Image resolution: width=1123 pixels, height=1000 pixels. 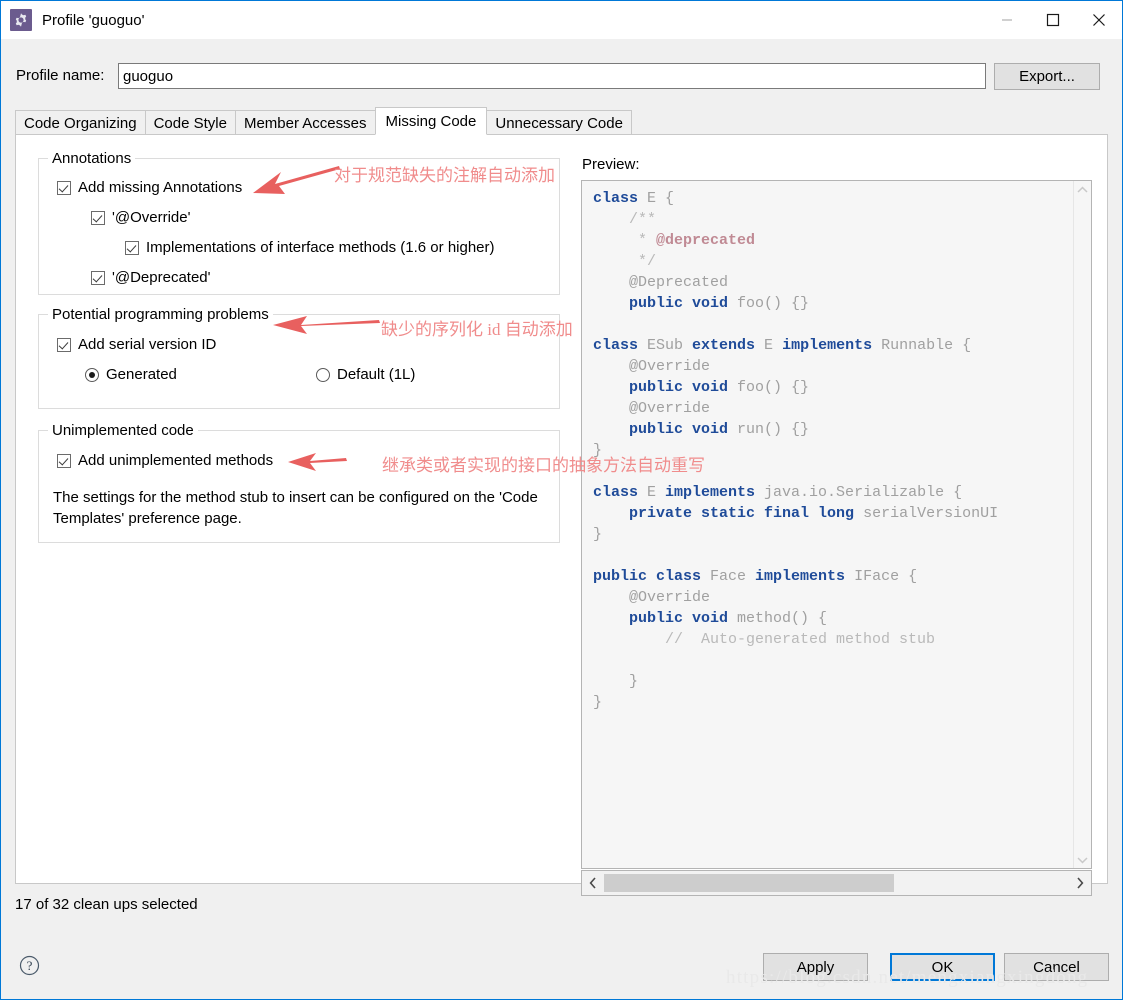 I want to click on preview-label: Preview:, so click(x=611, y=164).